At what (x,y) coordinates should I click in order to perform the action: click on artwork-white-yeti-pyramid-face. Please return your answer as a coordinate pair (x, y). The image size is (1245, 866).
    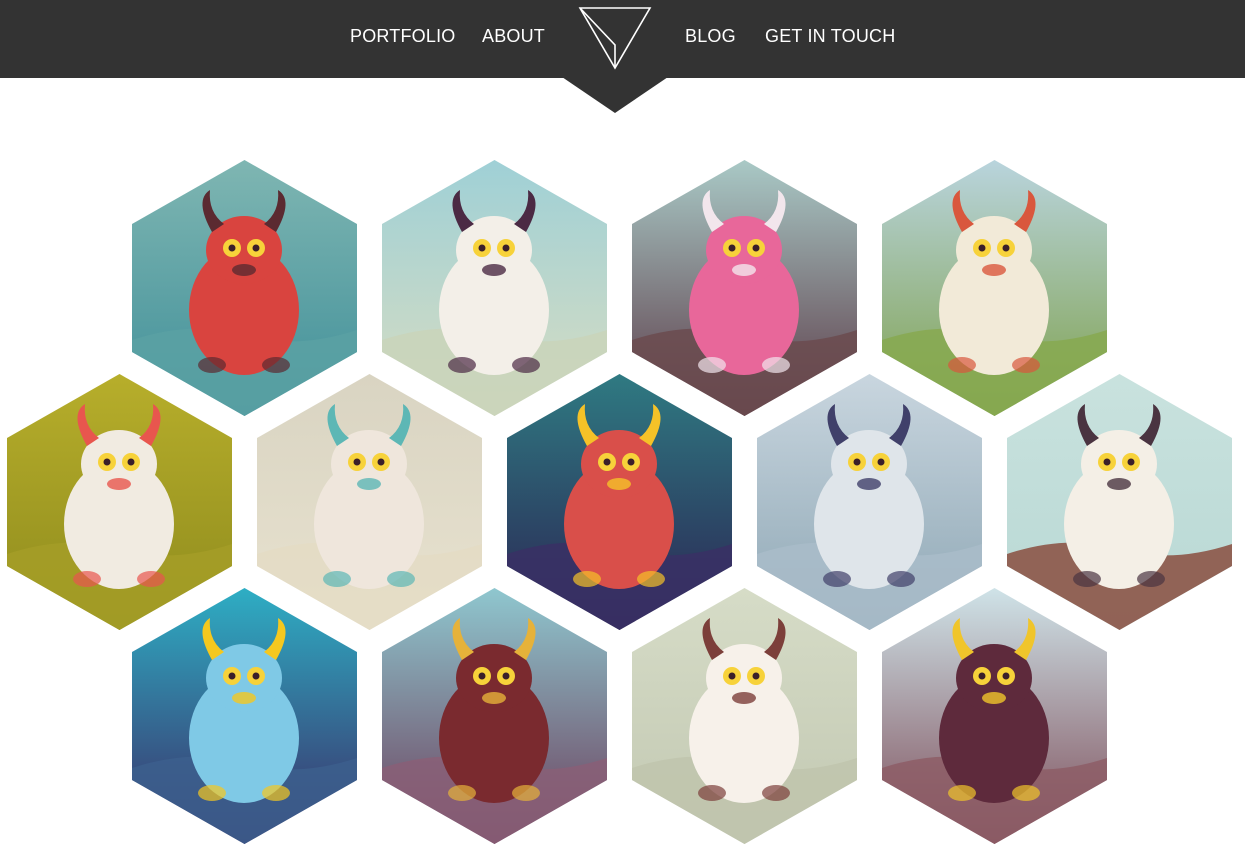
    Looking at the image, I should click on (1119, 502).